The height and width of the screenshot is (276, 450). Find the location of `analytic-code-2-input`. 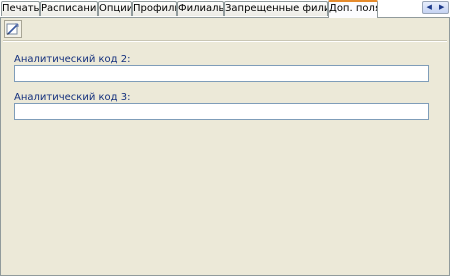

analytic-code-2-input is located at coordinates (221, 73).